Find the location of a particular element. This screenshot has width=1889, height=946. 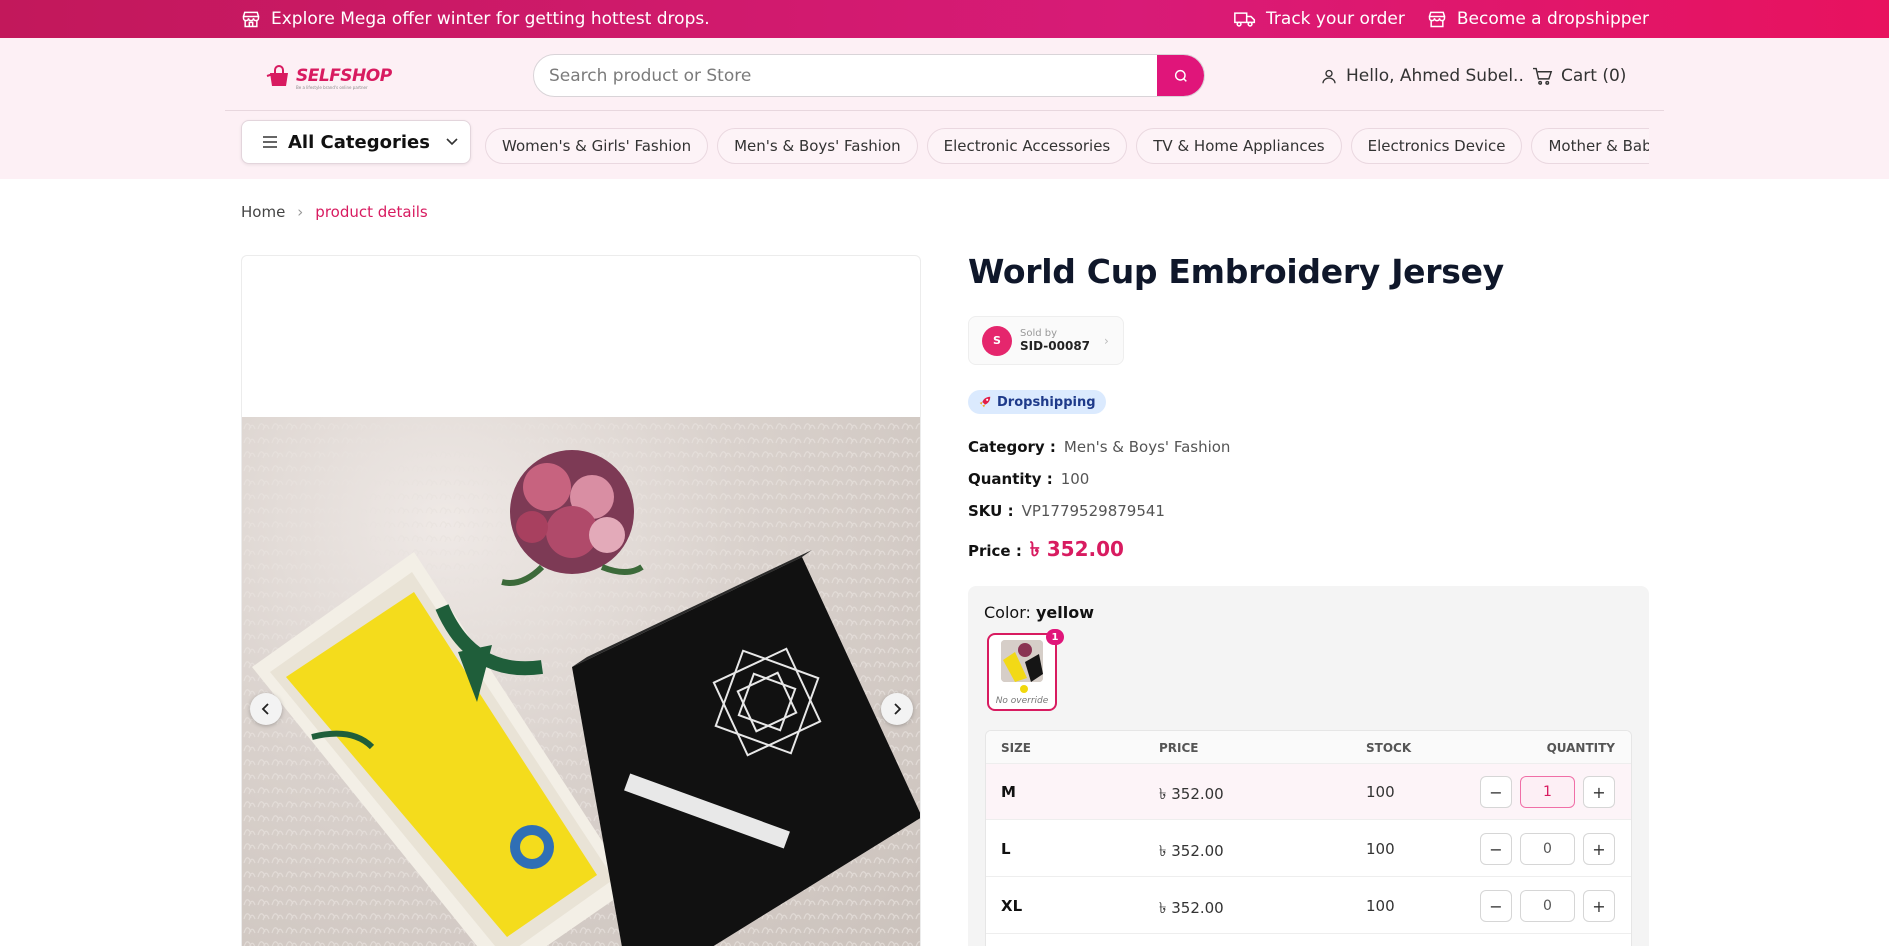

breadcrumb: Home › product details is located at coordinates (334, 212).